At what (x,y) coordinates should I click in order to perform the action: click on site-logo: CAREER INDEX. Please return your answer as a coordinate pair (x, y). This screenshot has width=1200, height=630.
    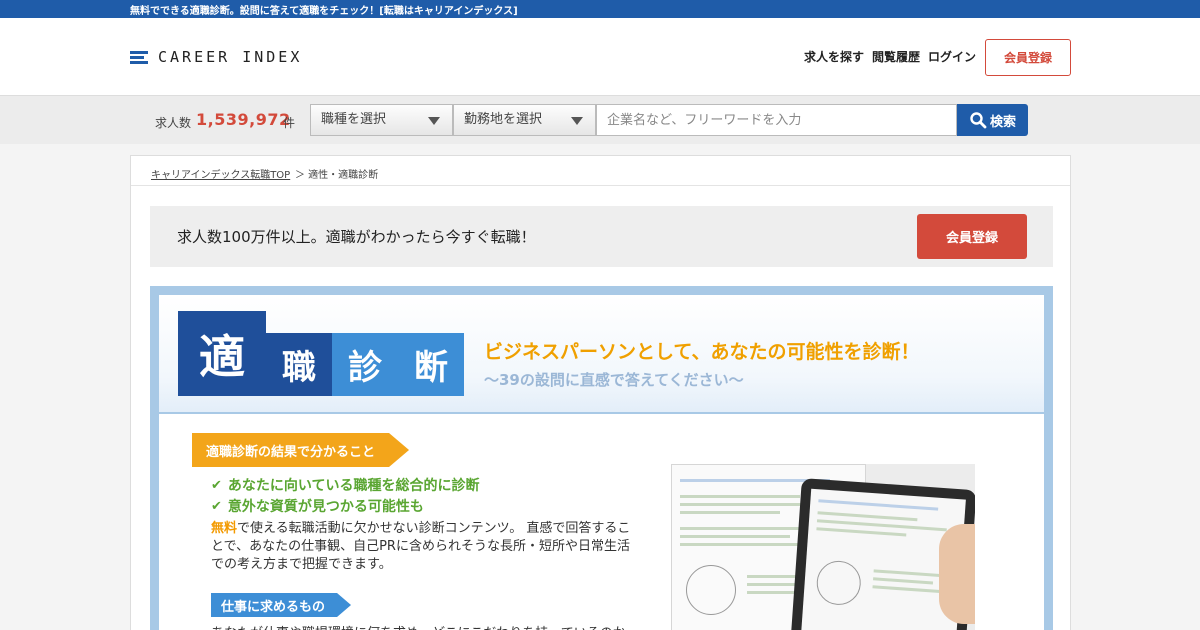
    Looking at the image, I should click on (216, 57).